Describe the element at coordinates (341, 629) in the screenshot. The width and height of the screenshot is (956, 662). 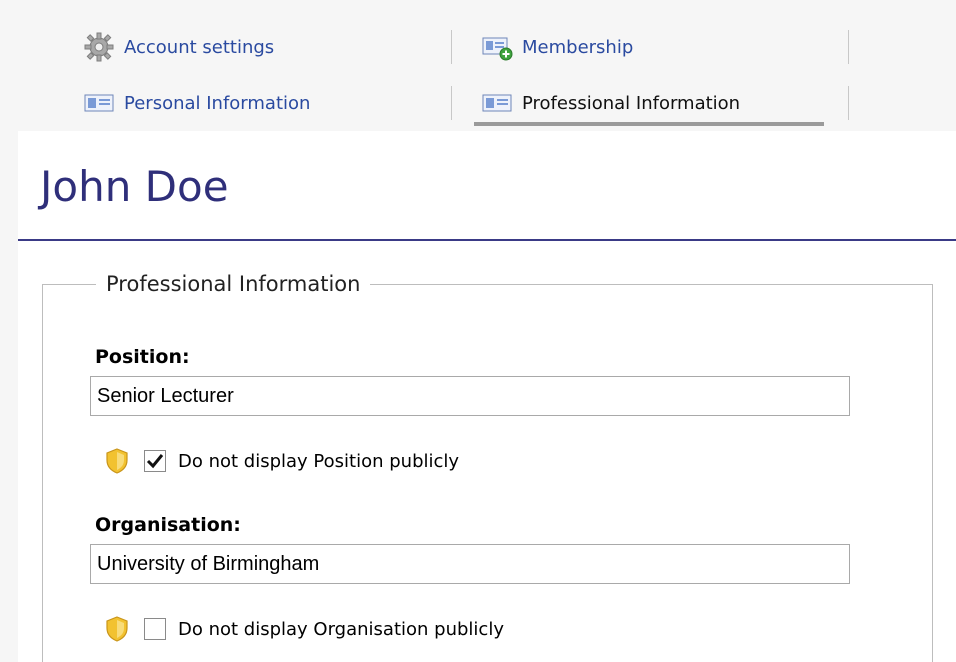
I see `organisation-privacy-label: Do not display Organisation publicly` at that location.